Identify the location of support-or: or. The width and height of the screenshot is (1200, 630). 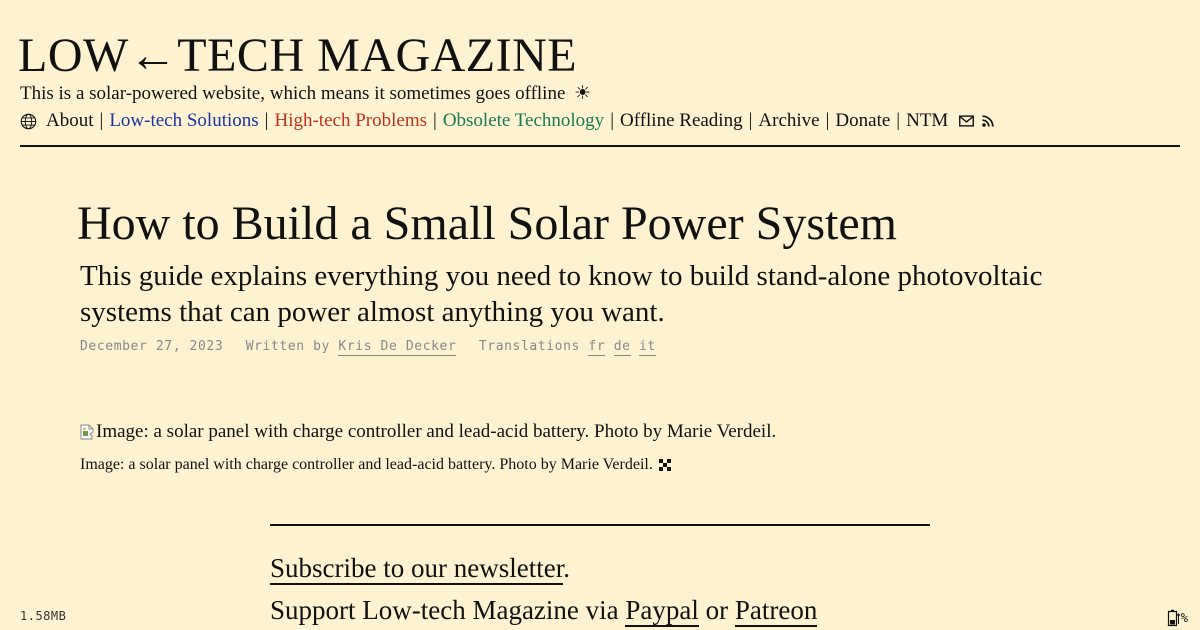
(717, 610).